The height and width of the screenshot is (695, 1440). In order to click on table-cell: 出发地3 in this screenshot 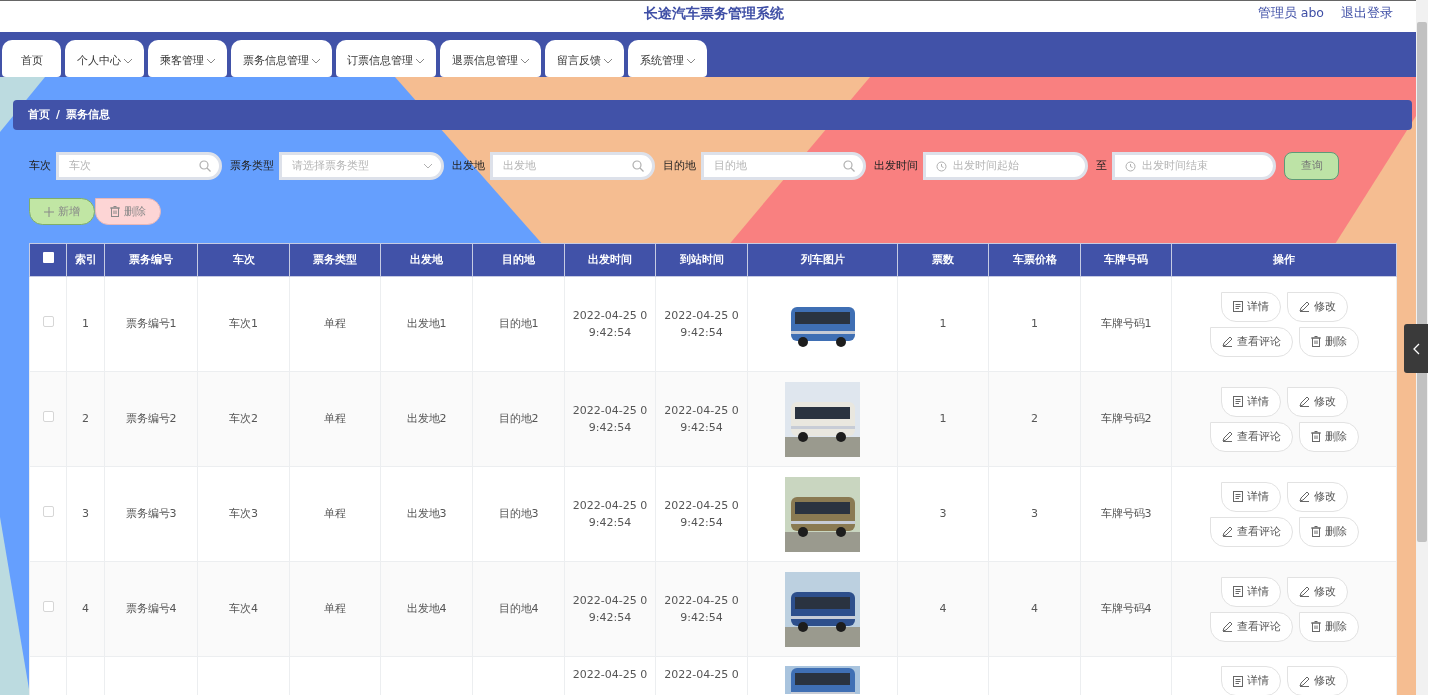, I will do `click(426, 513)`.